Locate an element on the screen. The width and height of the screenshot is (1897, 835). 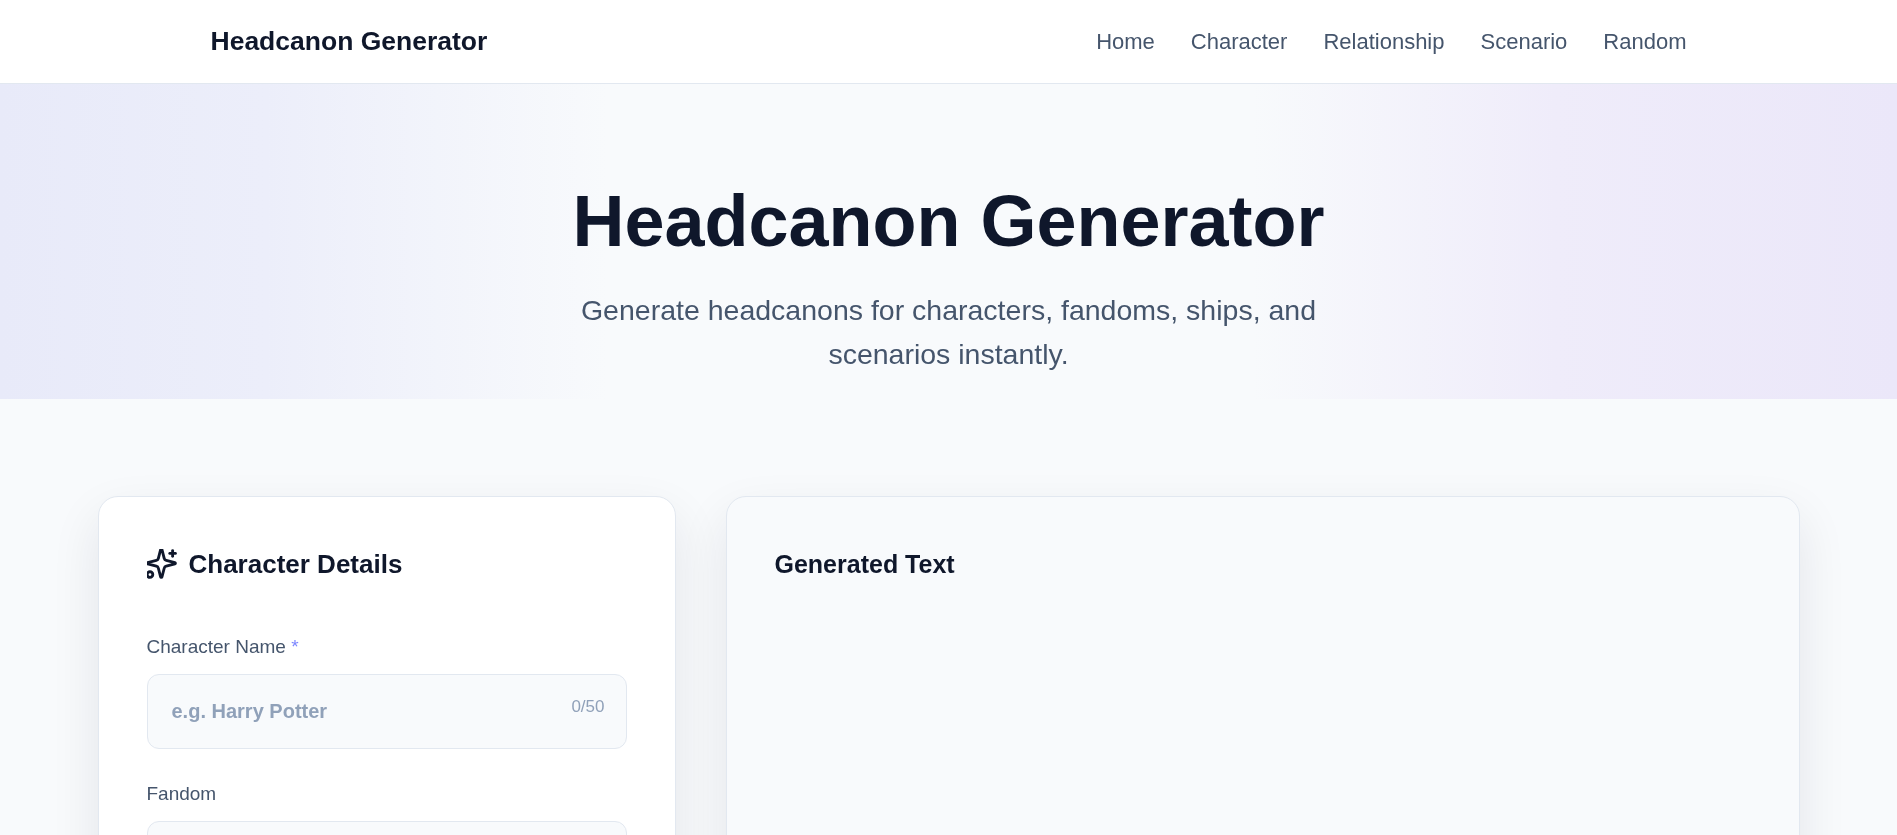
field-label: Character Name * is located at coordinates (223, 647).